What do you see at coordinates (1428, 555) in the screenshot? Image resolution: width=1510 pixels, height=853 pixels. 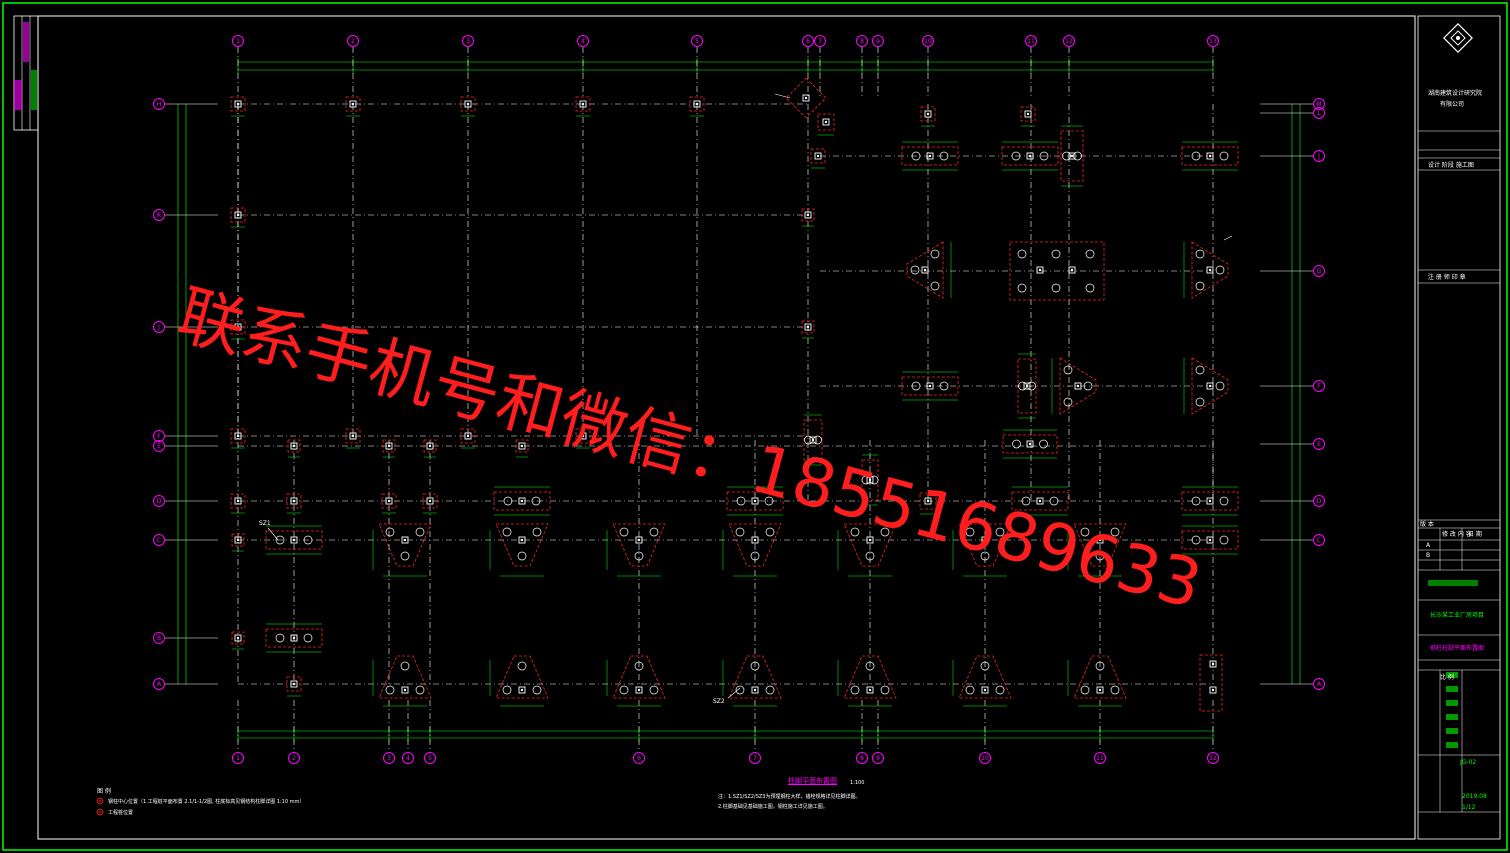 I see `revision-row-b: B` at bounding box center [1428, 555].